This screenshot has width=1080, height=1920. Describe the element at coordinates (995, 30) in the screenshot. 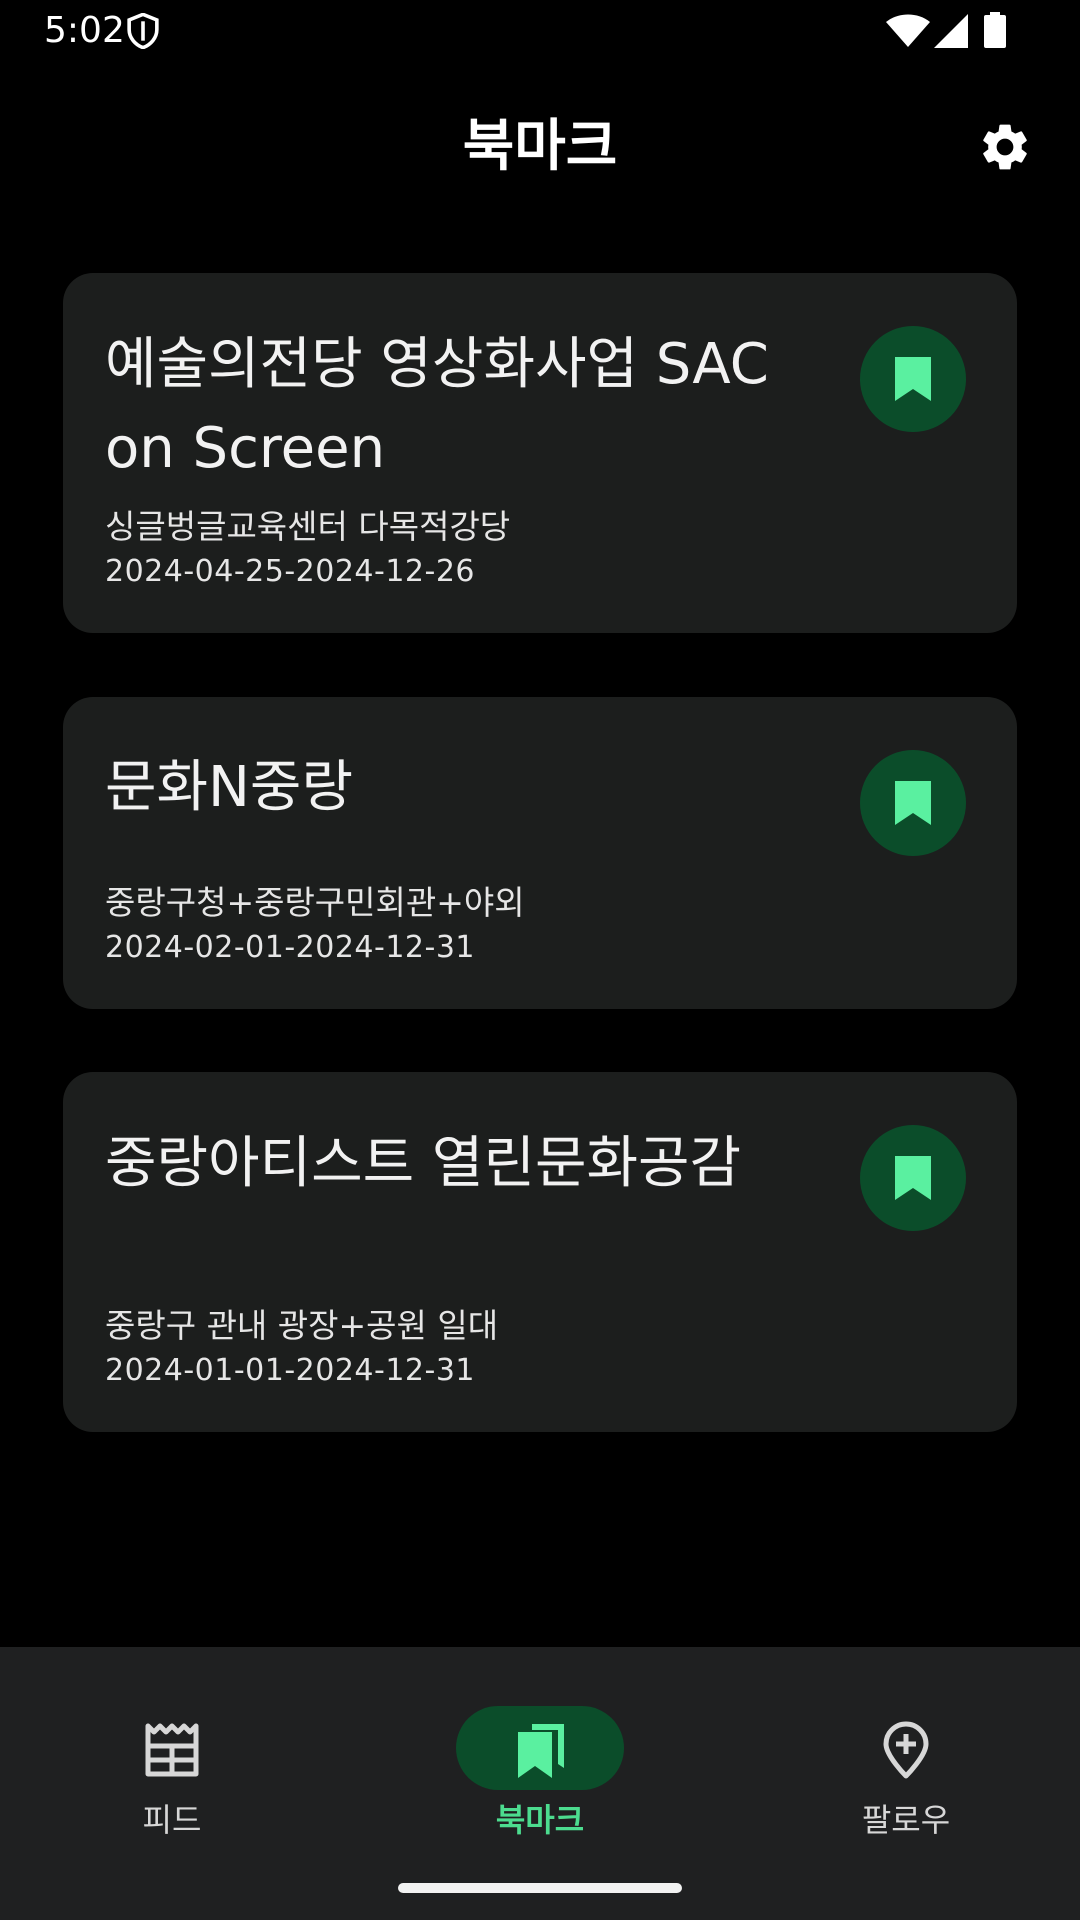

I see `battery-icon` at that location.